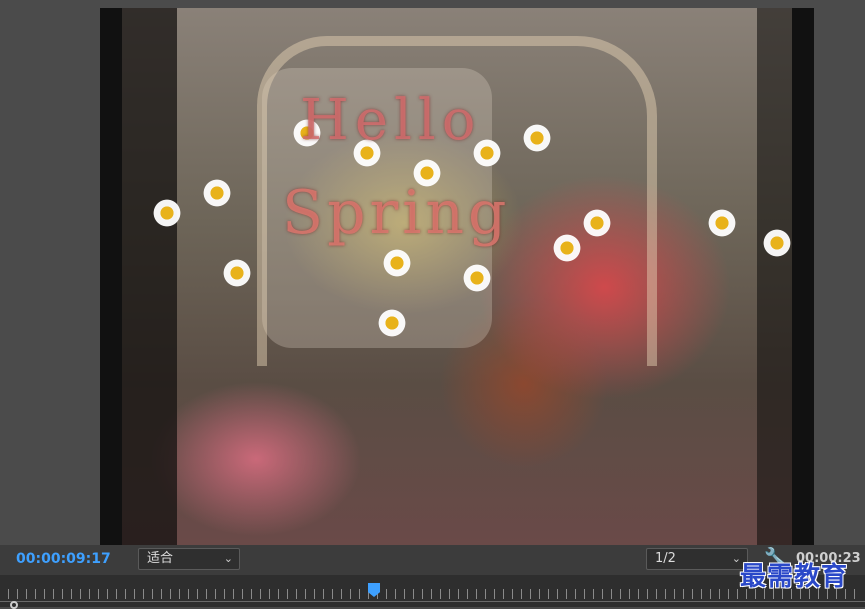  Describe the element at coordinates (160, 558) in the screenshot. I see `zoom-fit-value: 适合` at that location.